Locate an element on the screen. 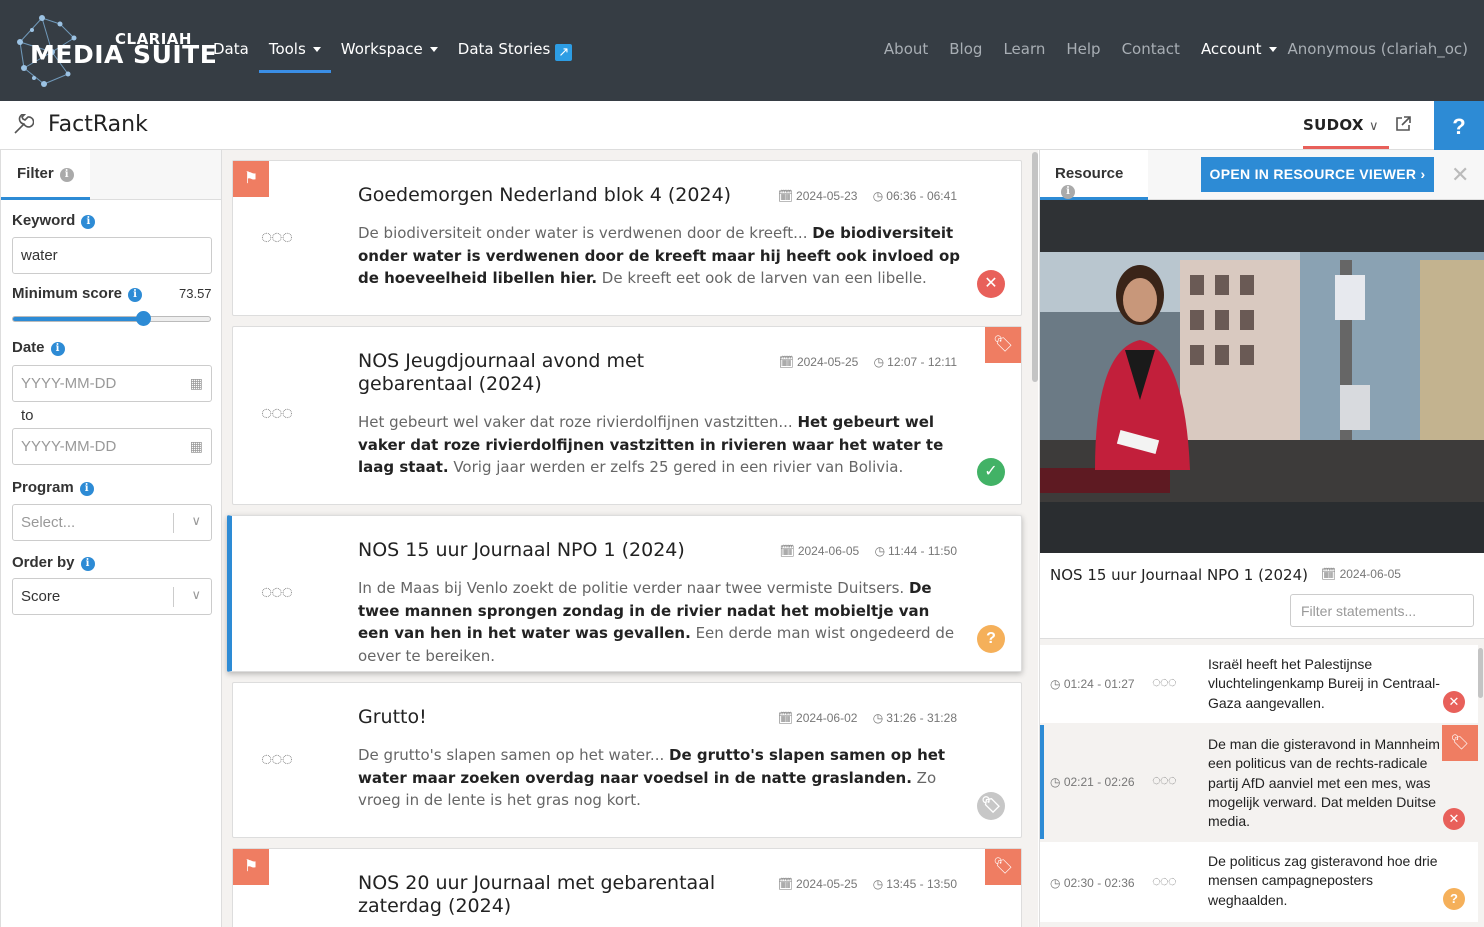 The height and width of the screenshot is (927, 1484). program-select: Select... ∨ is located at coordinates (112, 522).